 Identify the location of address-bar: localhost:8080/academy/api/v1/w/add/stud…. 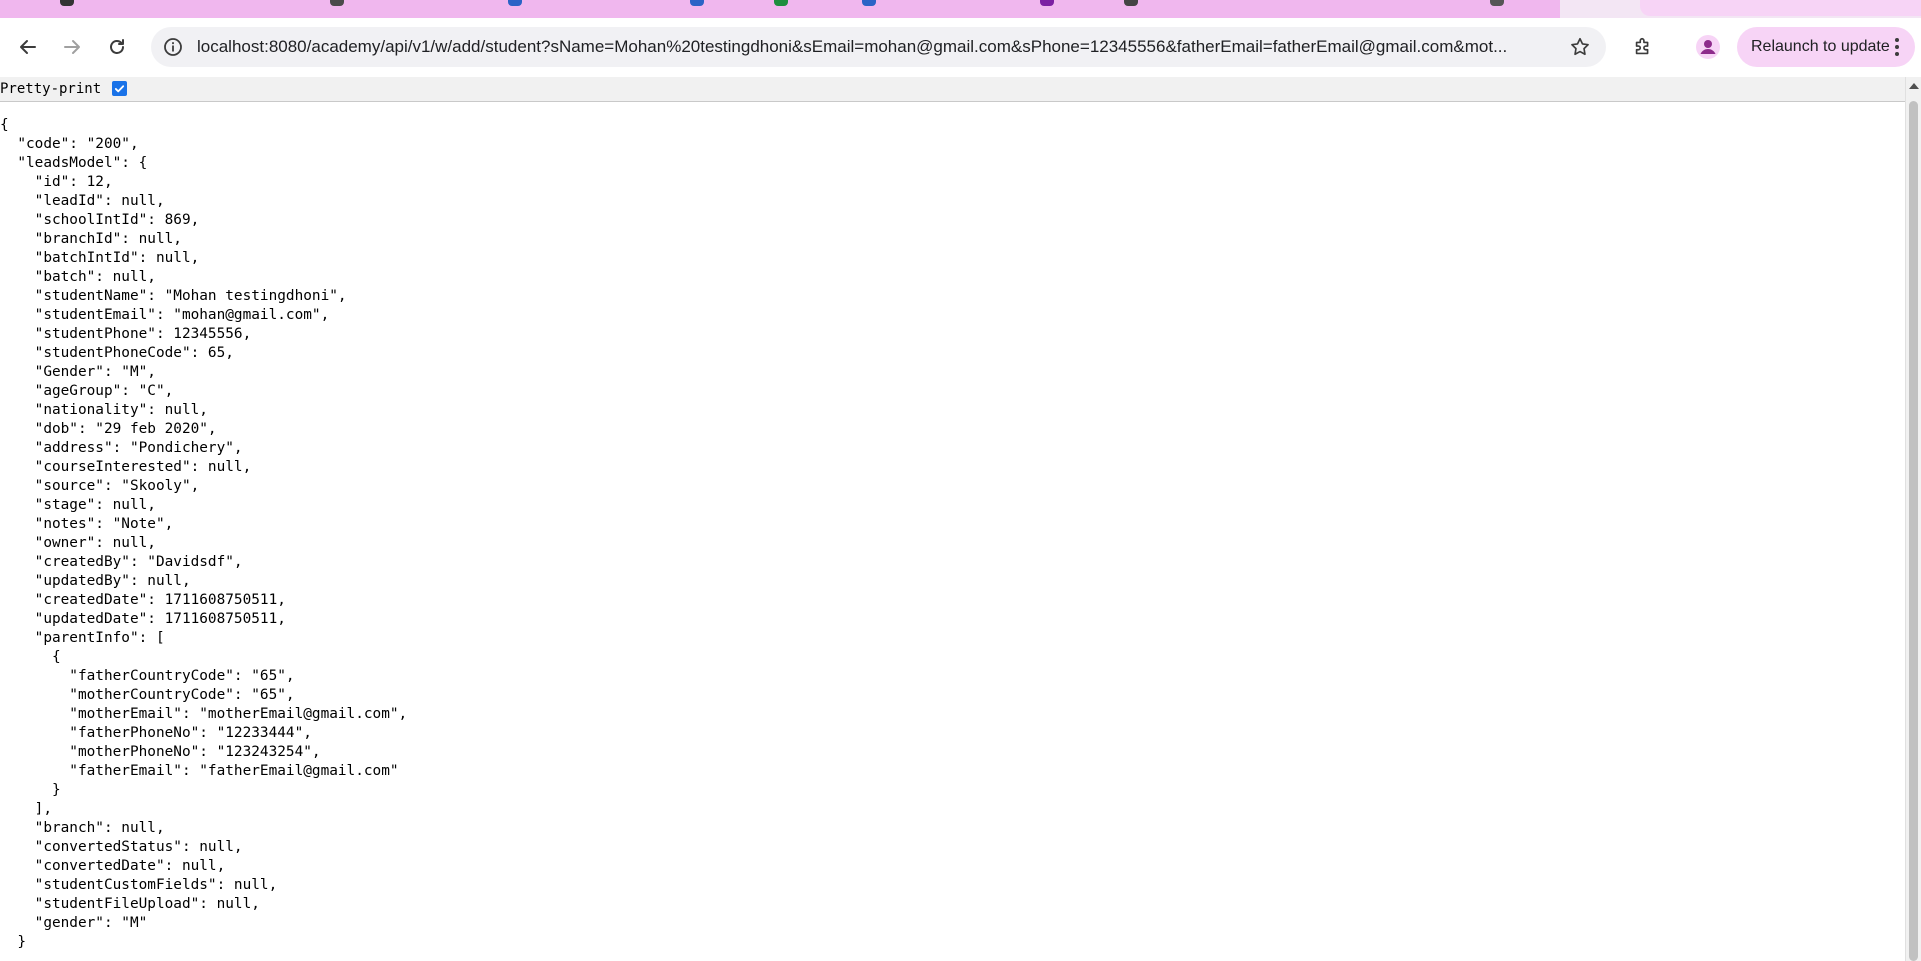
(878, 47).